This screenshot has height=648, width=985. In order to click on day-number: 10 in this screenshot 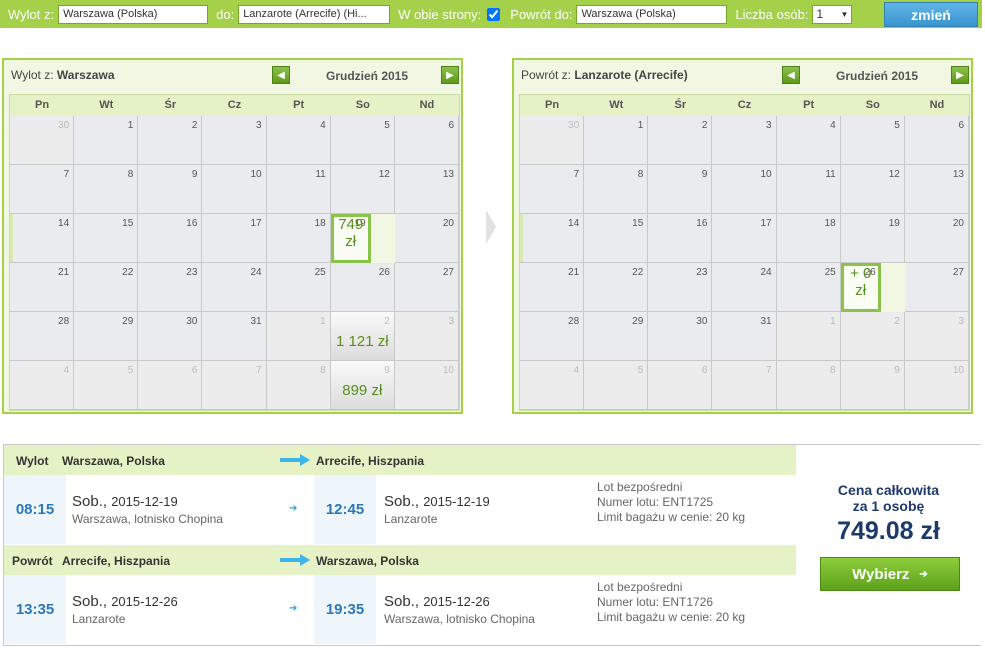, I will do `click(766, 174)`.